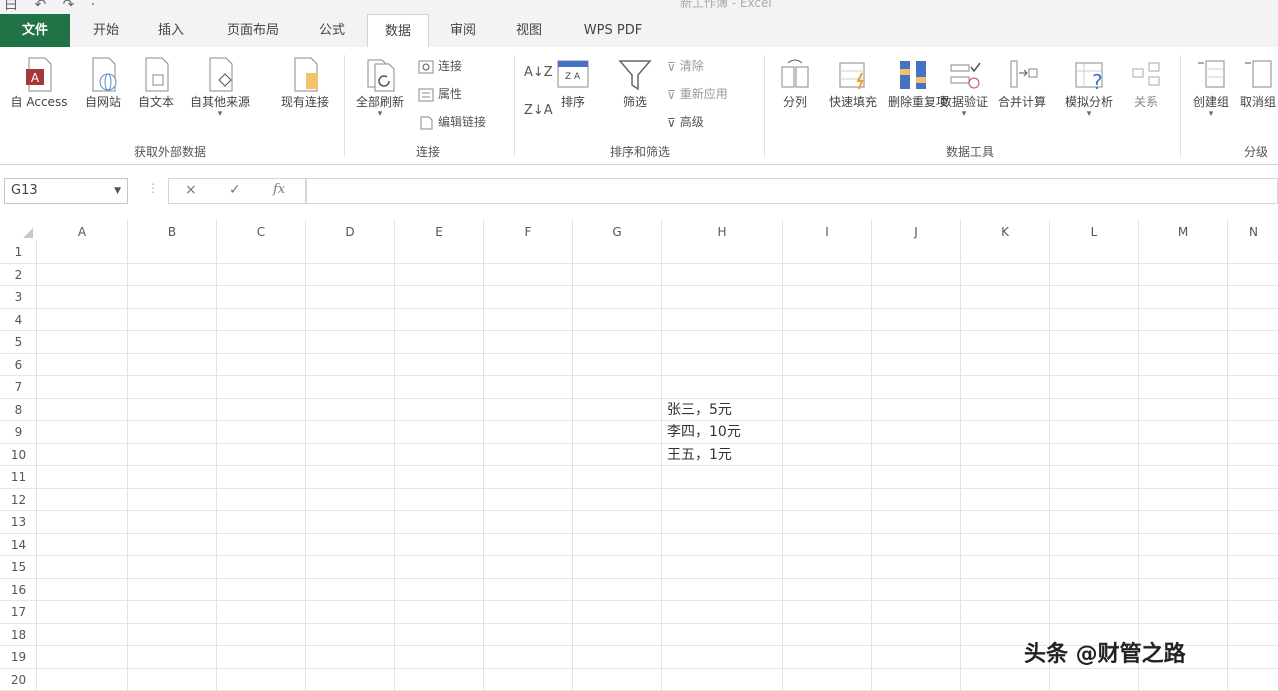 The height and width of the screenshot is (691, 1278). Describe the element at coordinates (220, 74) in the screenshot. I see `other-sources-icon` at that location.